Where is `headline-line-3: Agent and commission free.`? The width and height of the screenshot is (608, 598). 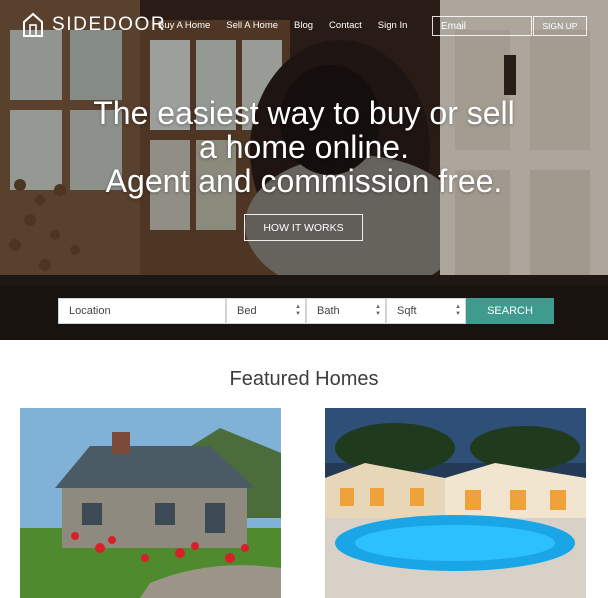
headline-line-3: Agent and commission free. is located at coordinates (304, 181).